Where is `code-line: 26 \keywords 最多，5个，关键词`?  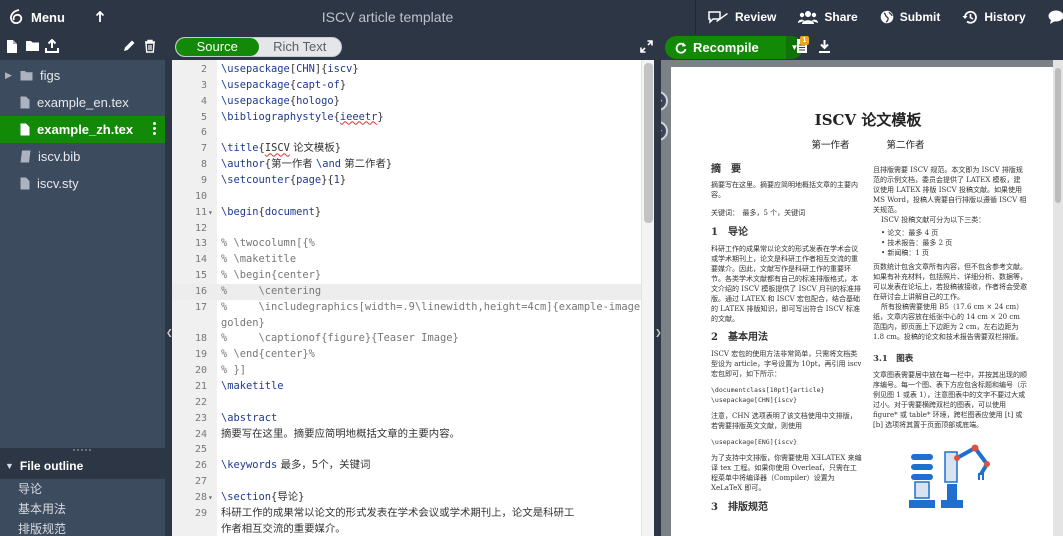
code-line: 26 \keywords 最多，5个，关键词 is located at coordinates (406, 466).